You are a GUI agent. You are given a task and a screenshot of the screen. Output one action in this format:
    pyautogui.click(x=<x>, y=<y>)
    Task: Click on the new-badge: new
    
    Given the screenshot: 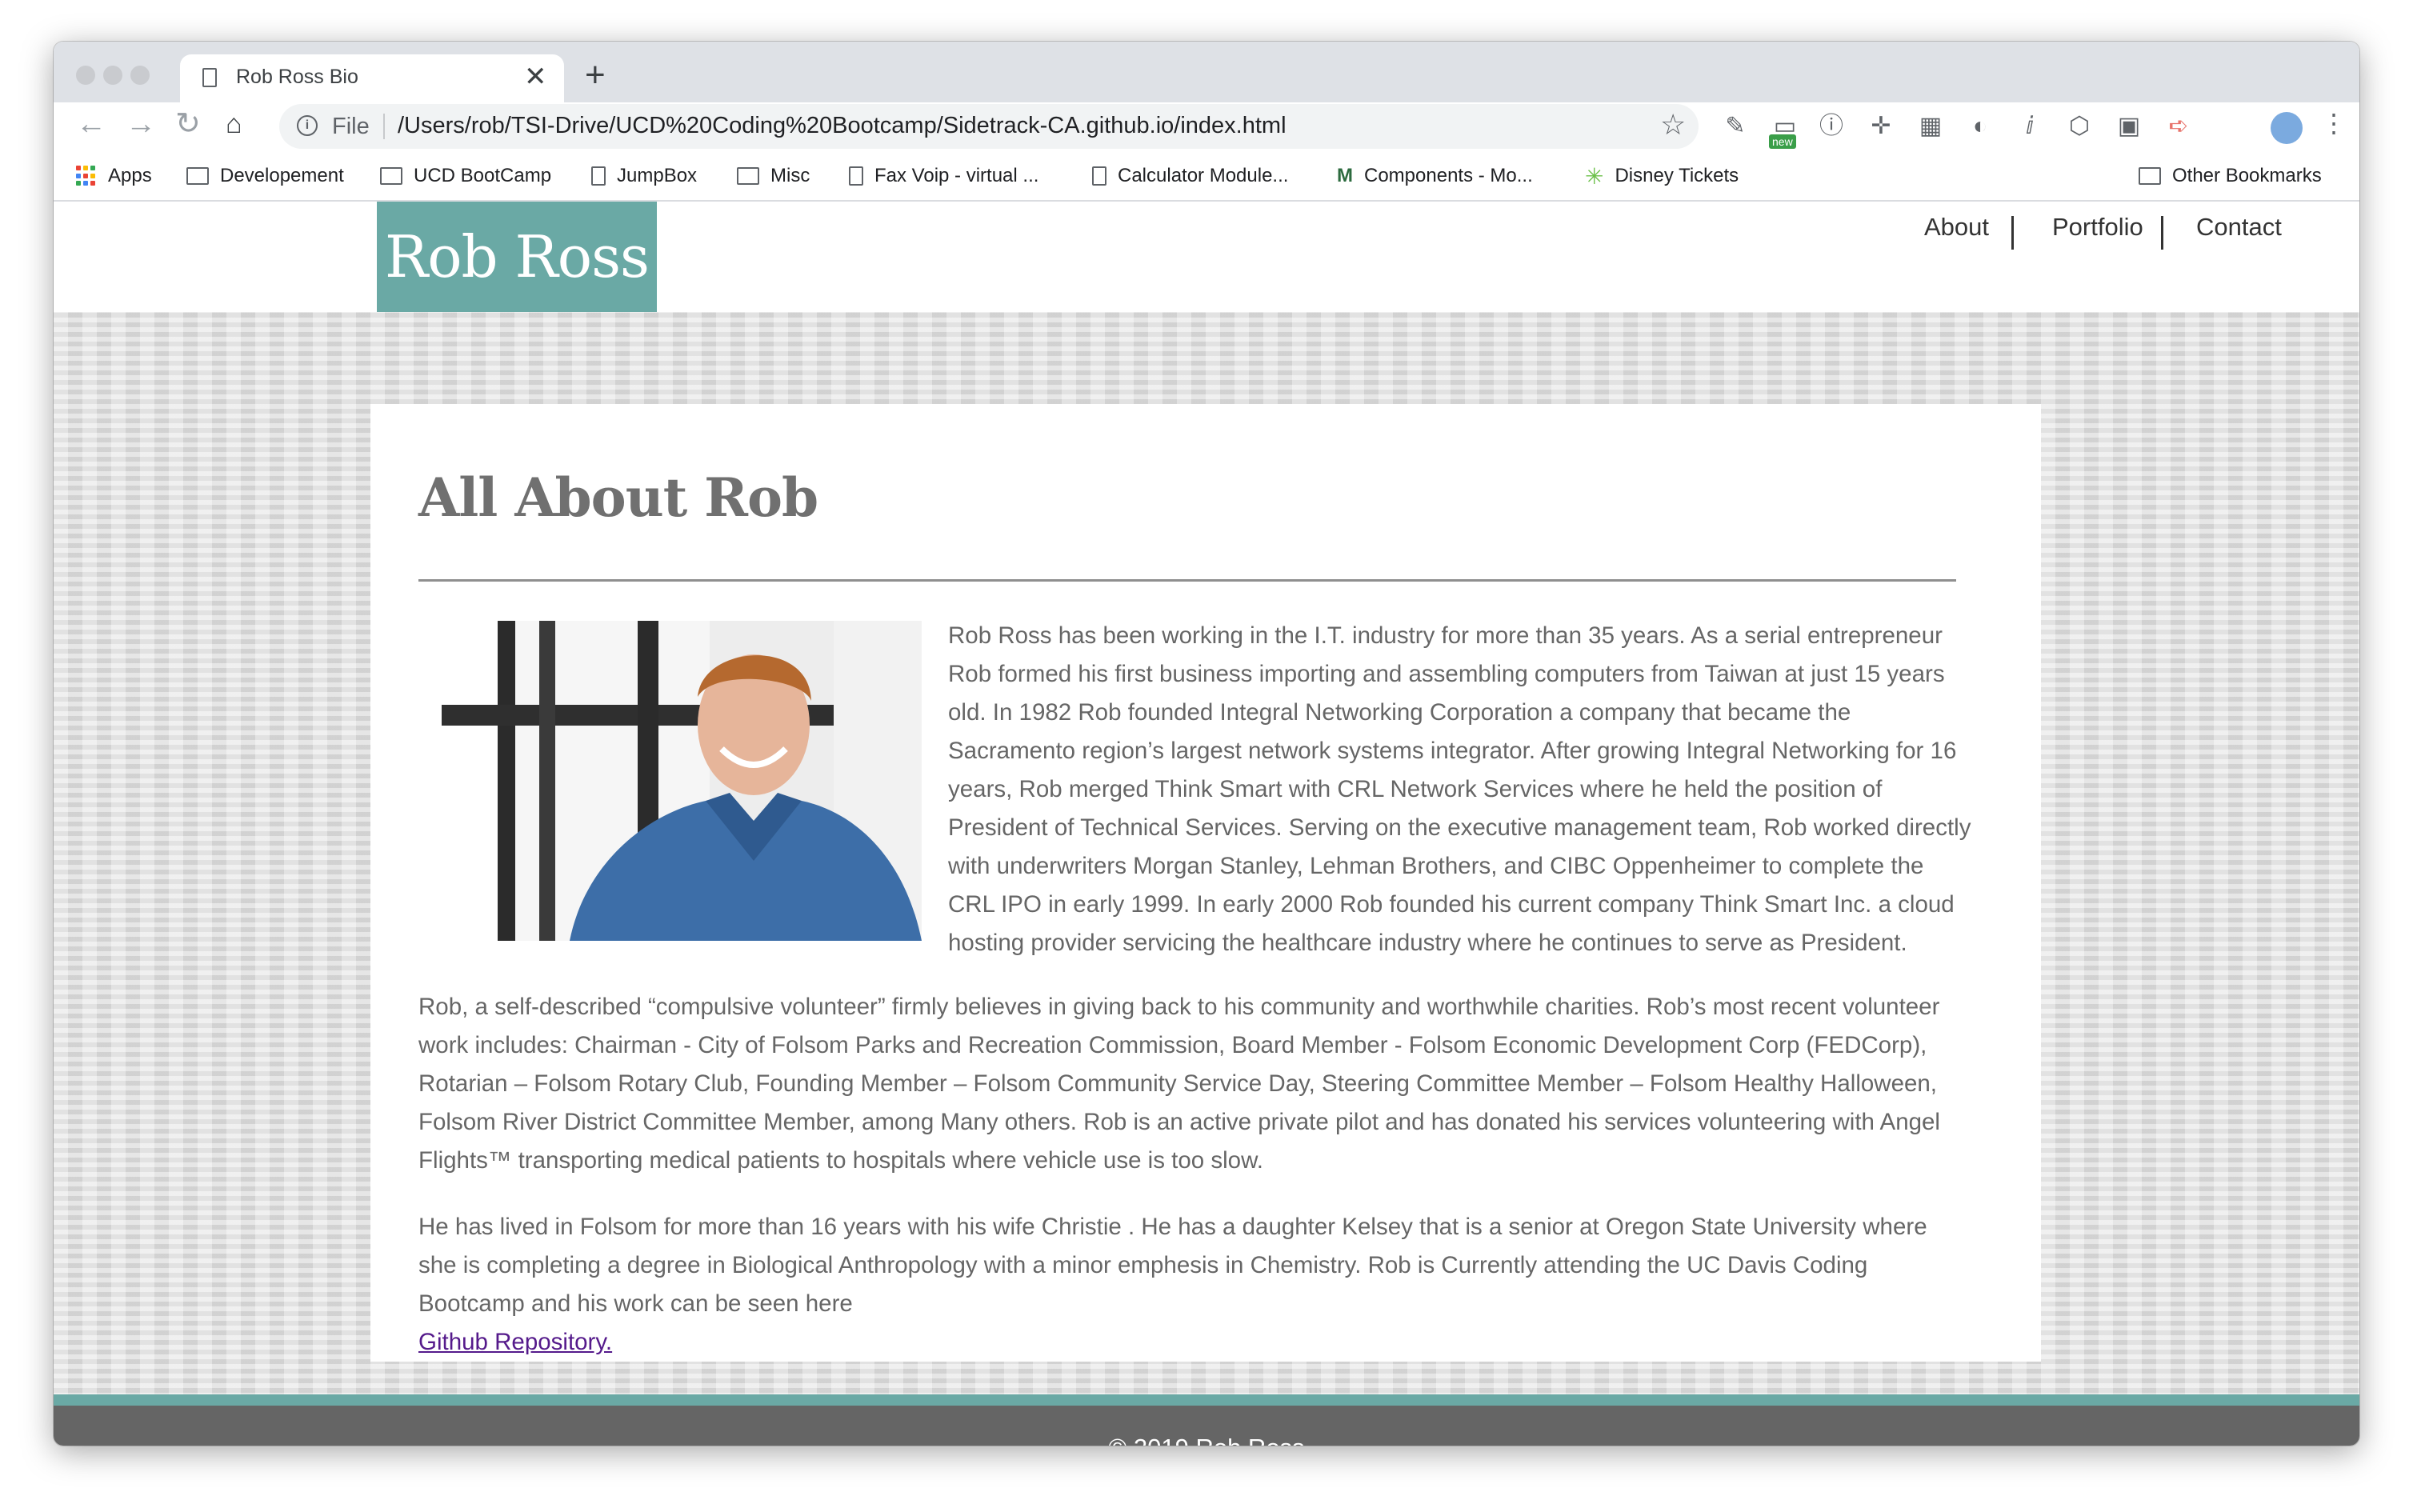 What is the action you would take?
    pyautogui.click(x=1782, y=141)
    